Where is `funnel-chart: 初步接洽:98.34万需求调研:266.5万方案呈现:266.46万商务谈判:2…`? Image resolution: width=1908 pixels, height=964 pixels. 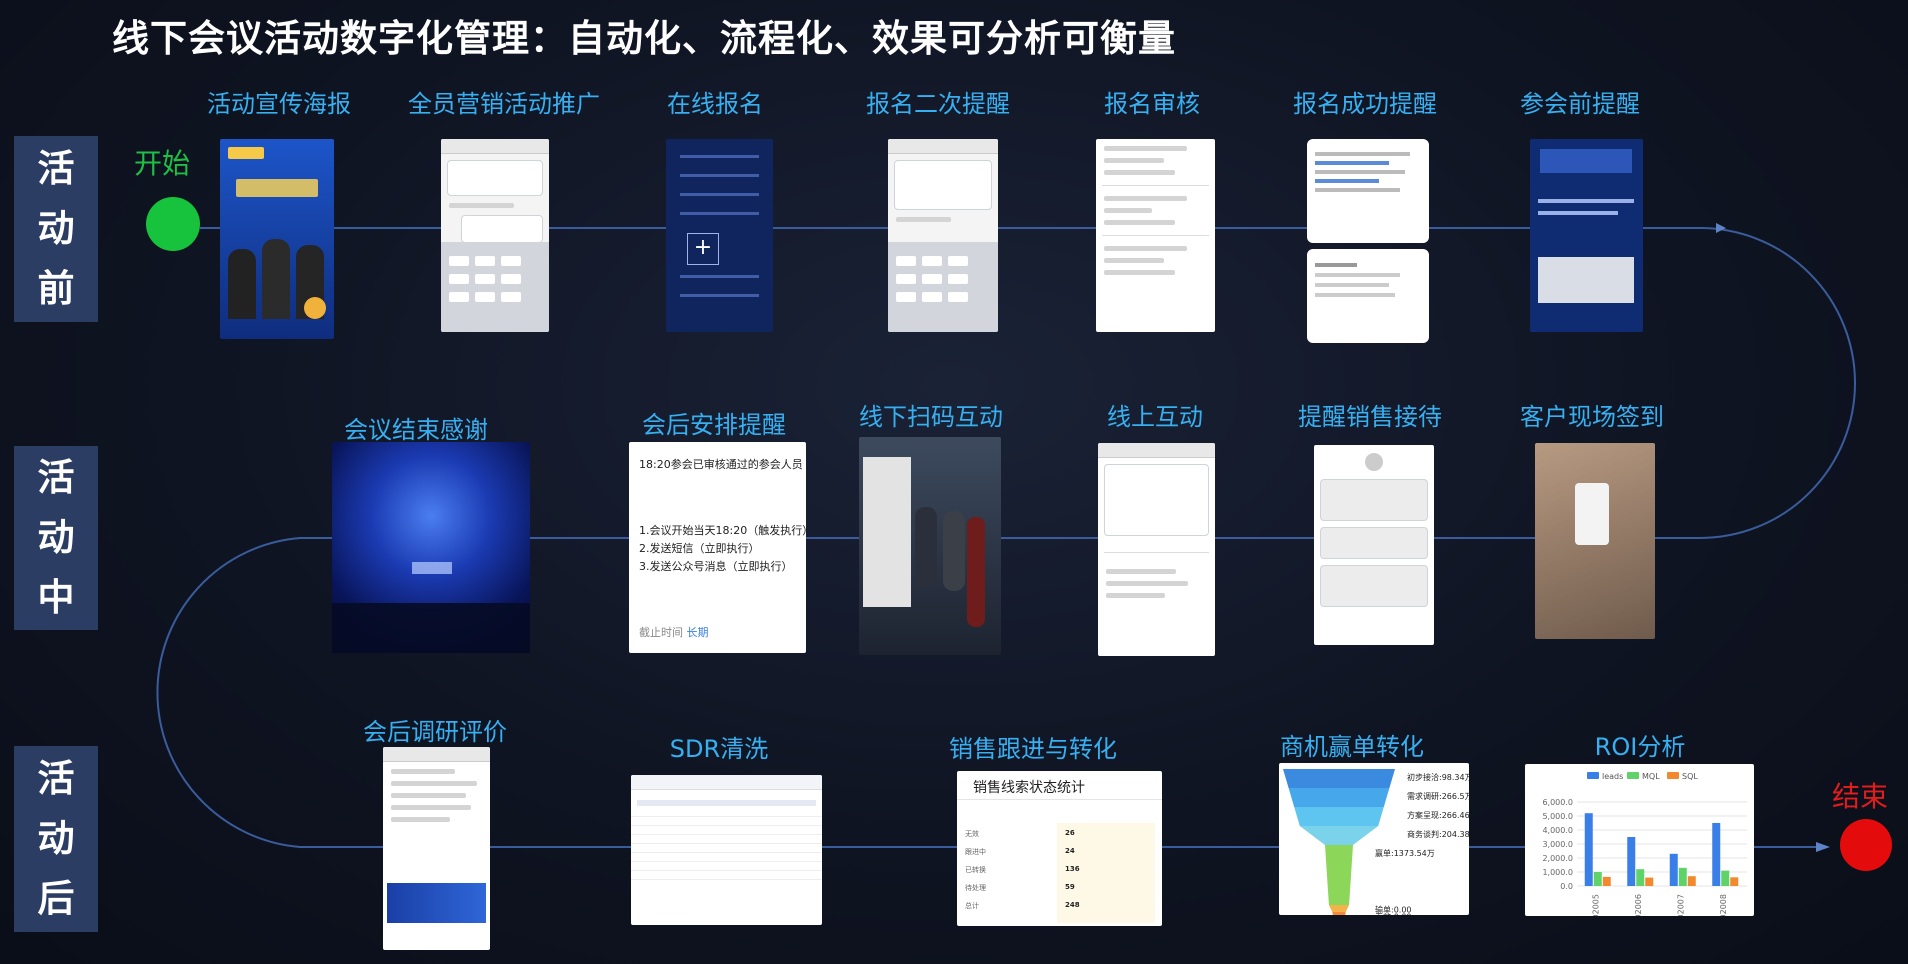
funnel-chart: 初步接洽:98.34万需求调研:266.5万方案呈现:266.46万商务谈判:2… is located at coordinates (1374, 839).